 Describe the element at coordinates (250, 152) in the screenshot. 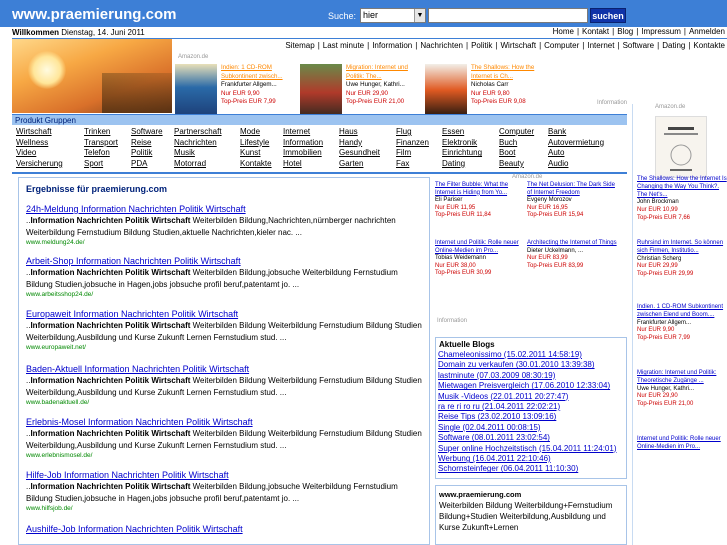

I see `product-group-link: Kunst` at that location.